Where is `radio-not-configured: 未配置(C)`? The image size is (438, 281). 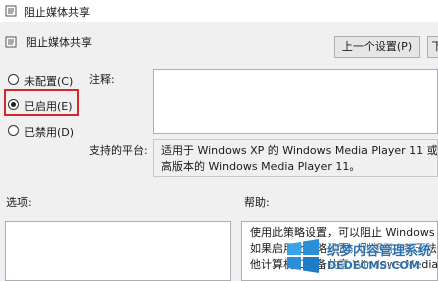
radio-not-configured: 未配置(C) is located at coordinates (43, 80).